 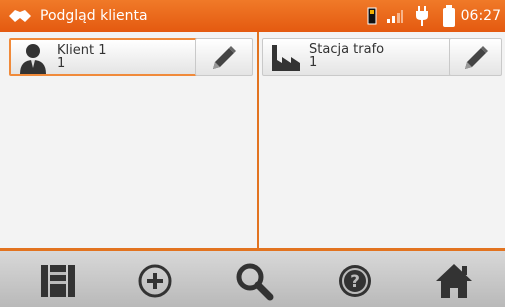 I want to click on search-icon, so click(x=255, y=282).